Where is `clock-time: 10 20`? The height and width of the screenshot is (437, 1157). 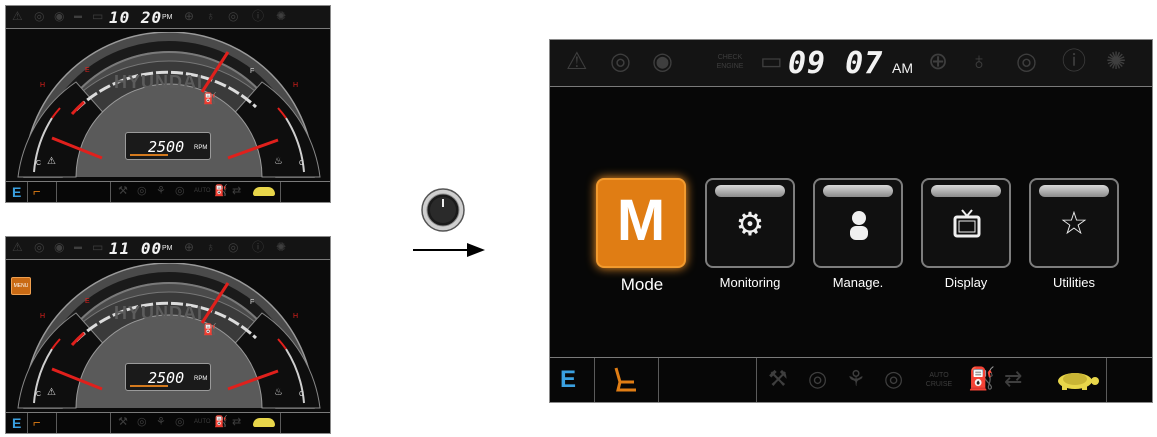 clock-time: 10 20 is located at coordinates (136, 17).